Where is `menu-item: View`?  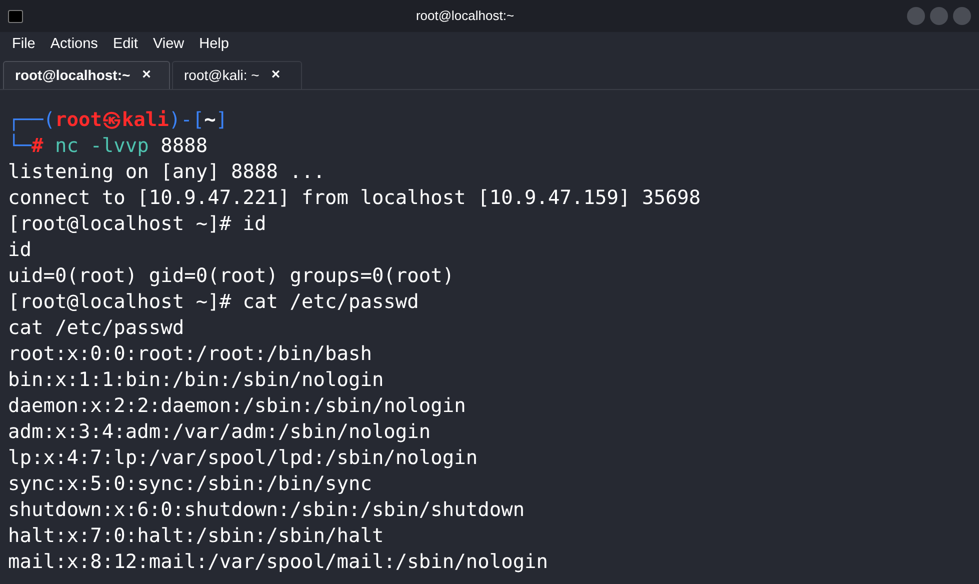 menu-item: View is located at coordinates (168, 45).